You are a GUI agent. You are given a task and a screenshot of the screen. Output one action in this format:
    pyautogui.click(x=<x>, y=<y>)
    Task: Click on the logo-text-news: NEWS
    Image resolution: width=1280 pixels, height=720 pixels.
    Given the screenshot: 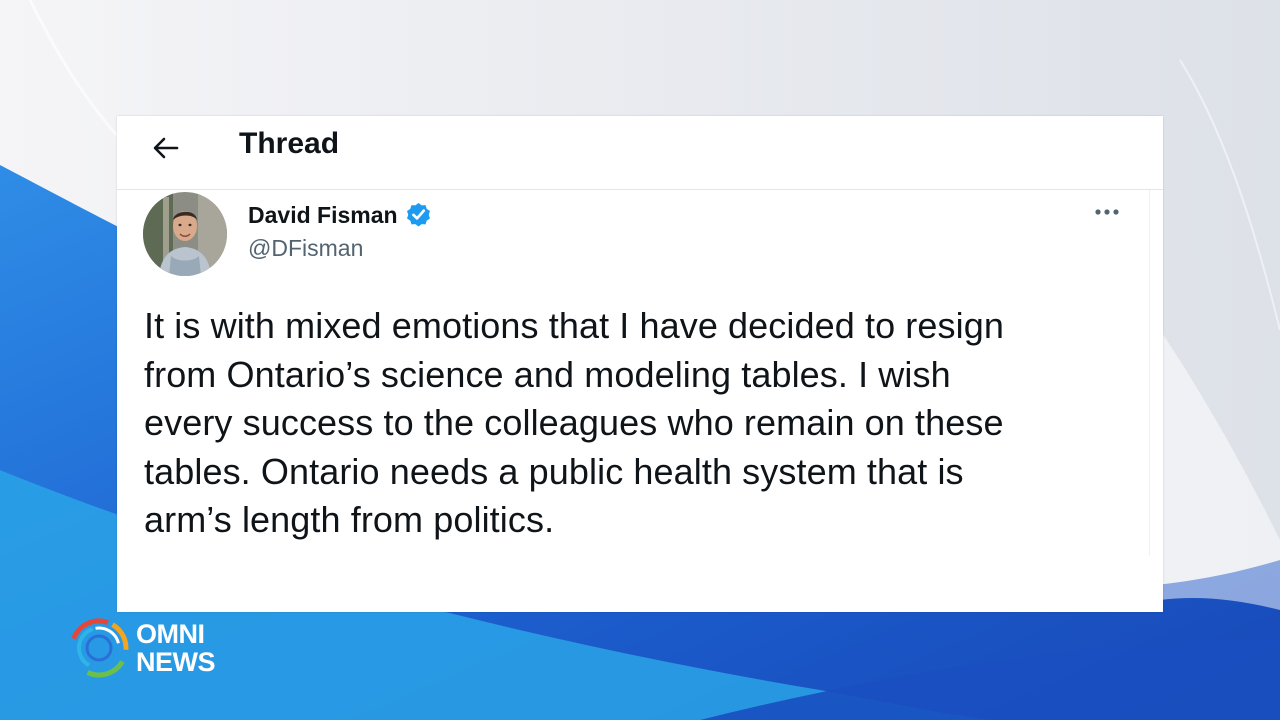 What is the action you would take?
    pyautogui.click(x=176, y=662)
    